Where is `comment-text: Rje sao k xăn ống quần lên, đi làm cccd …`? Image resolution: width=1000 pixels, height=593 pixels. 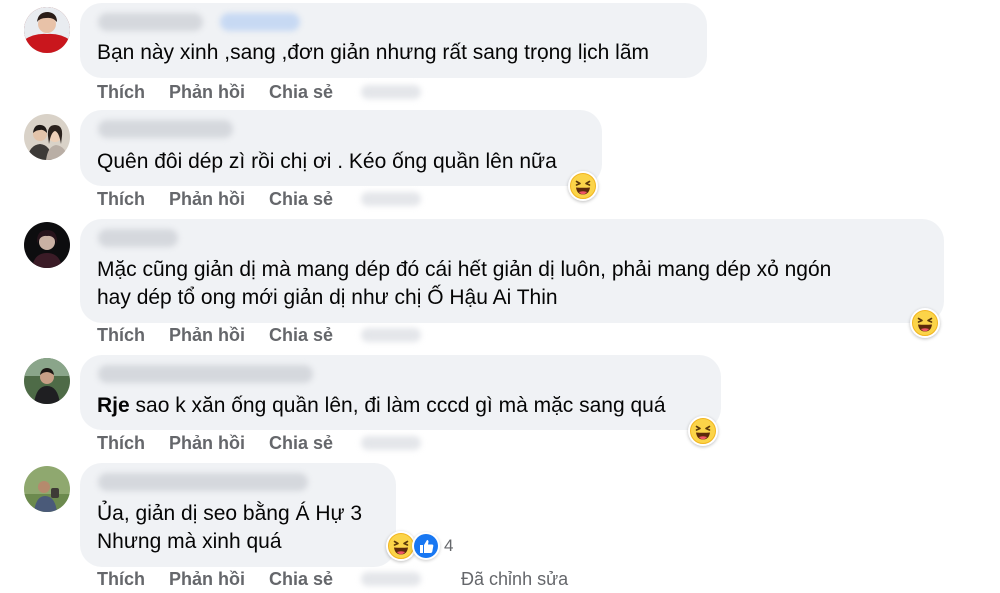 comment-text: Rje sao k xăn ống quần lên, đi làm cccd … is located at coordinates (402, 406).